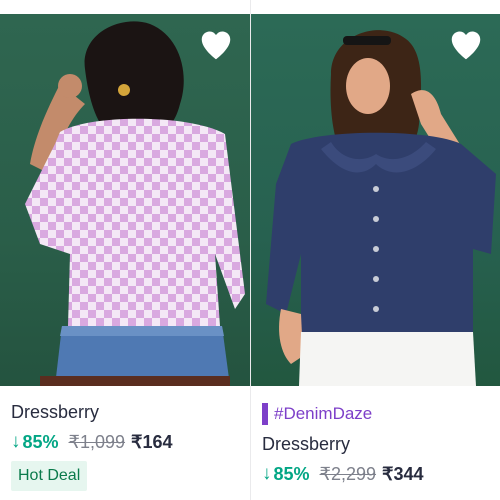  Describe the element at coordinates (403, 473) in the screenshot. I see `sale-price: ₹344` at that location.